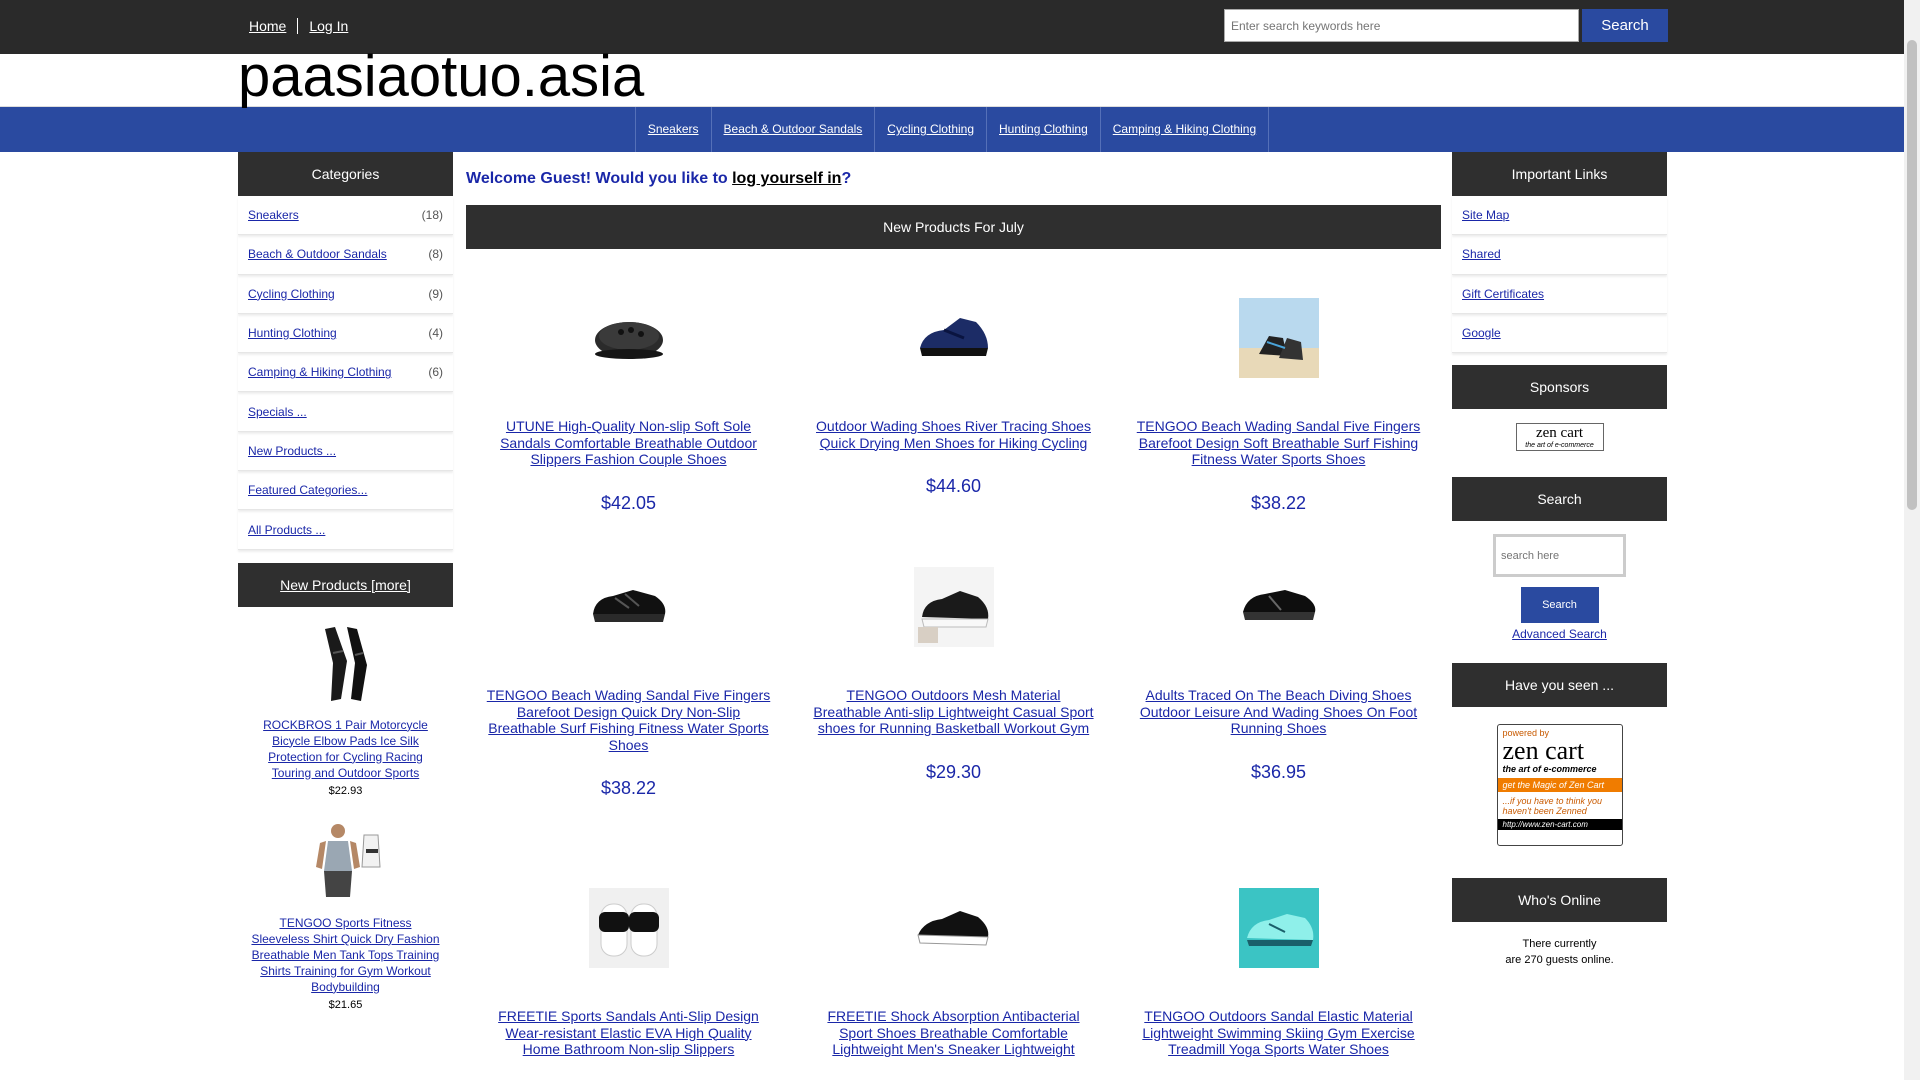 The height and width of the screenshot is (1080, 1920). What do you see at coordinates (953, 227) in the screenshot?
I see `new-products-section-heading: New Products For July` at bounding box center [953, 227].